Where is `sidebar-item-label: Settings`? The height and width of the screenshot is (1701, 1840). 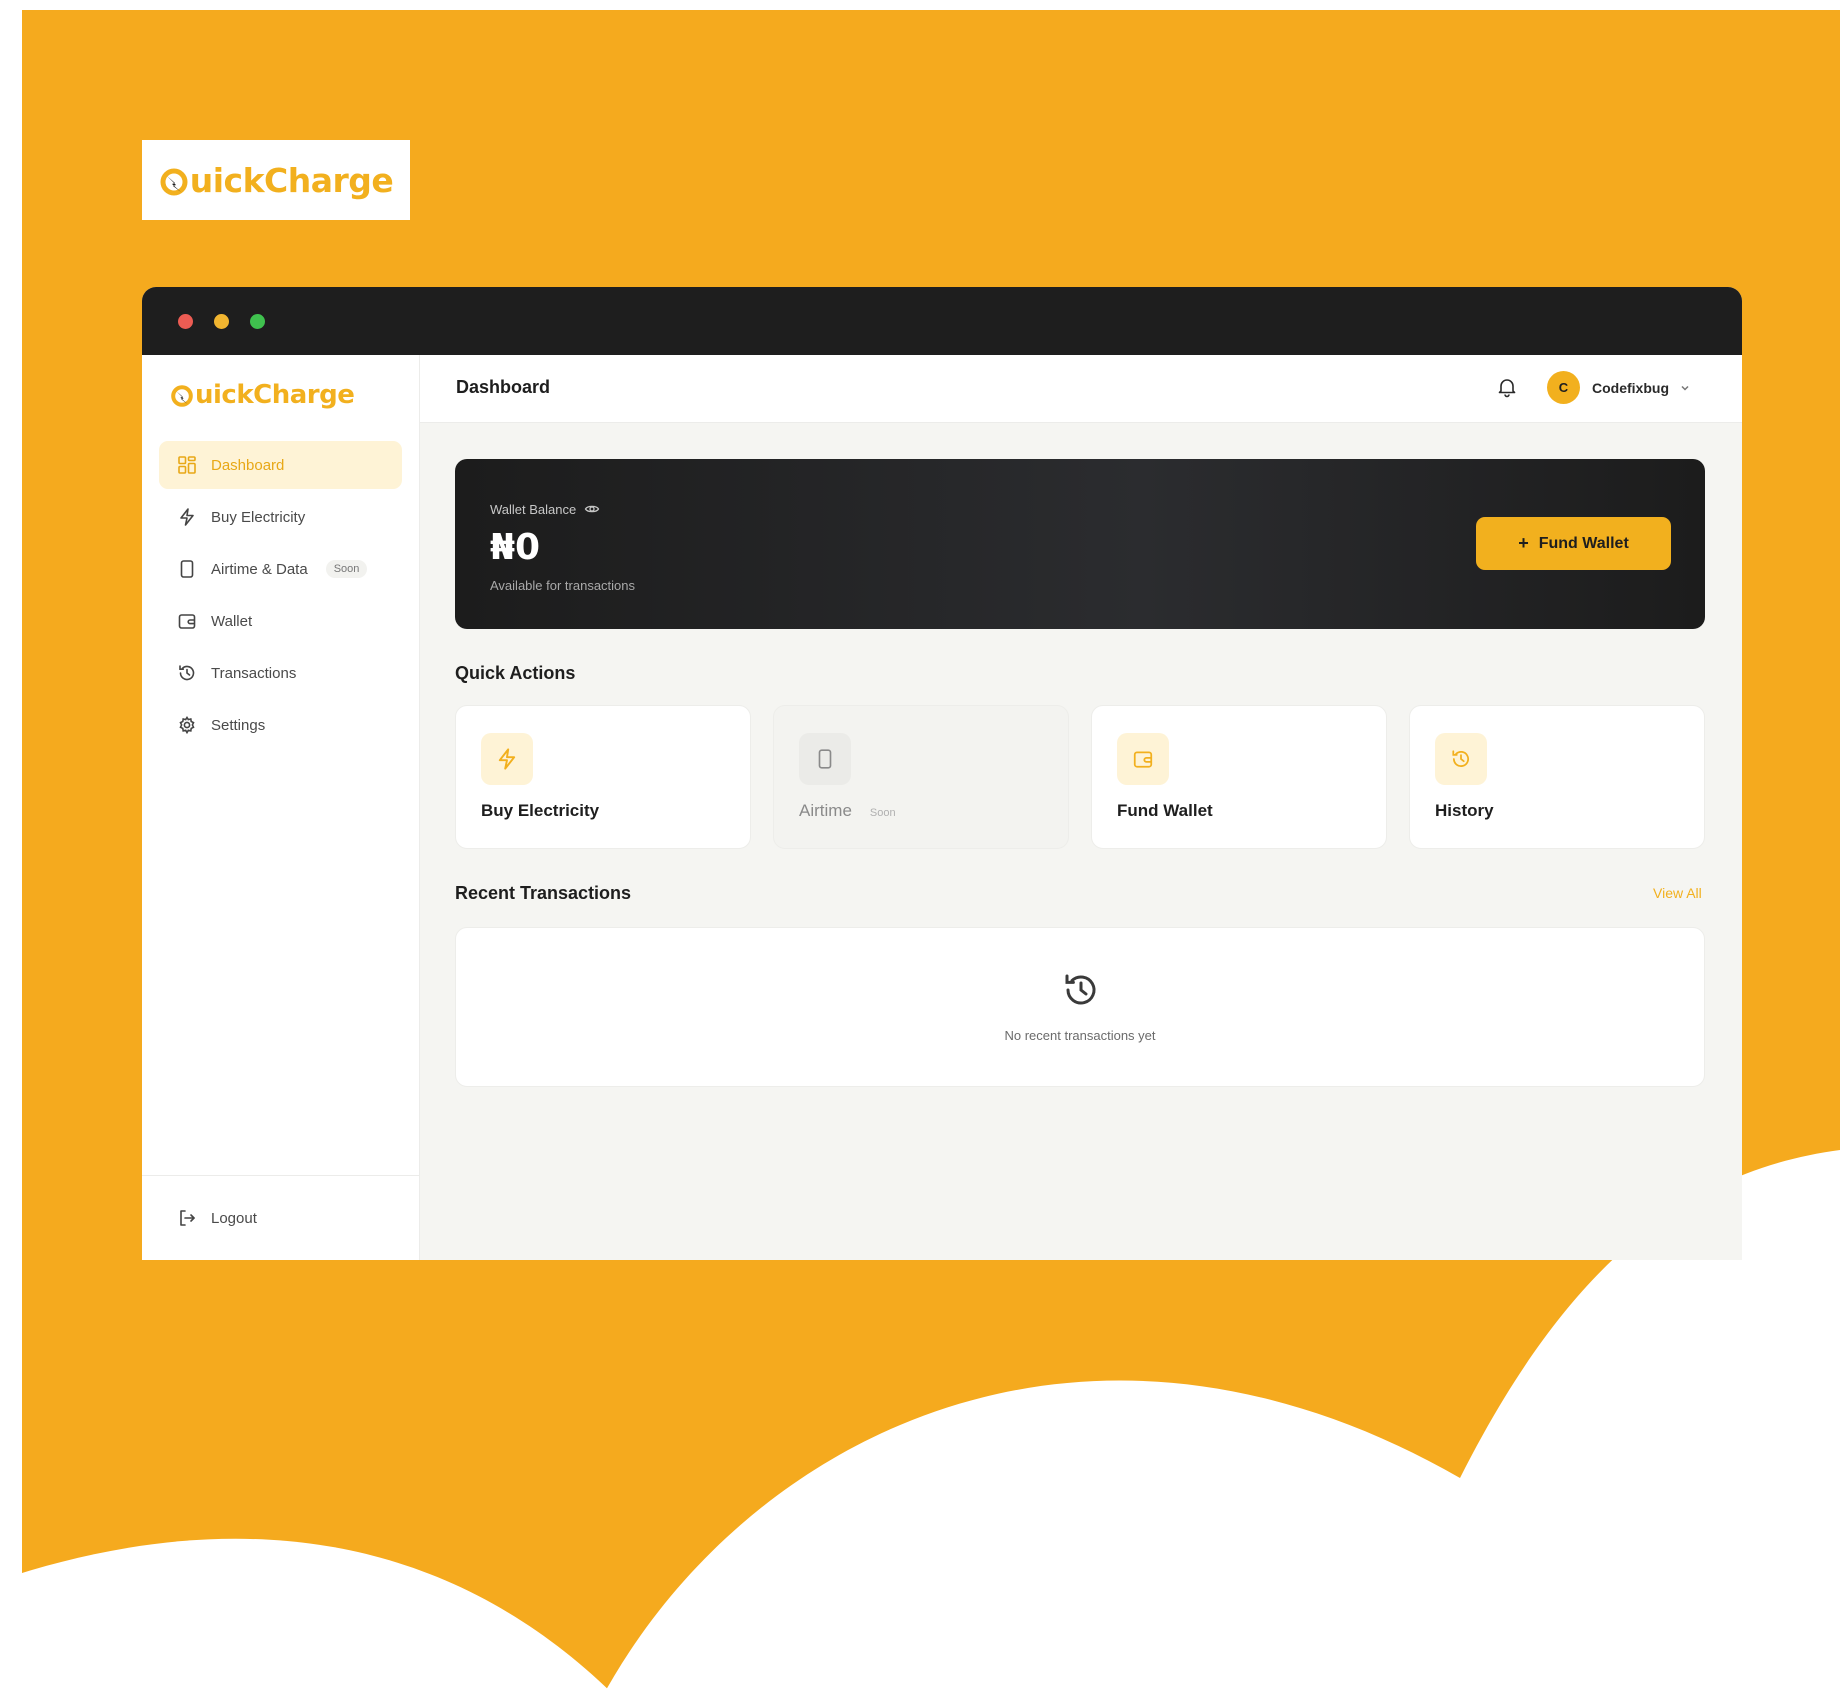
sidebar-item-label: Settings is located at coordinates (238, 725).